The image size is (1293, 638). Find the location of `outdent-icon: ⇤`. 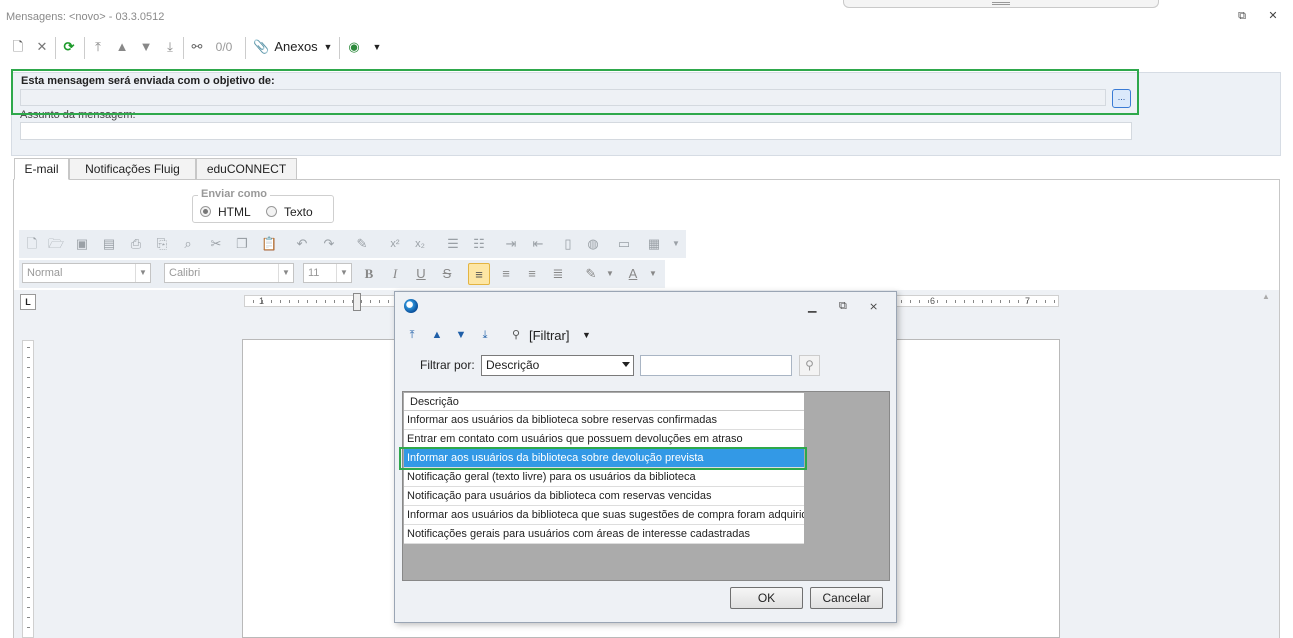

outdent-icon: ⇤ is located at coordinates (538, 244).